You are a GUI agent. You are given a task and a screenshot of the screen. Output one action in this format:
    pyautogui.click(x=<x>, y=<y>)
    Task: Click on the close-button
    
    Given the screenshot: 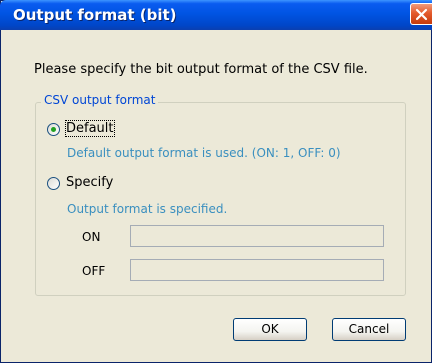 What is the action you would take?
    pyautogui.click(x=421, y=14)
    